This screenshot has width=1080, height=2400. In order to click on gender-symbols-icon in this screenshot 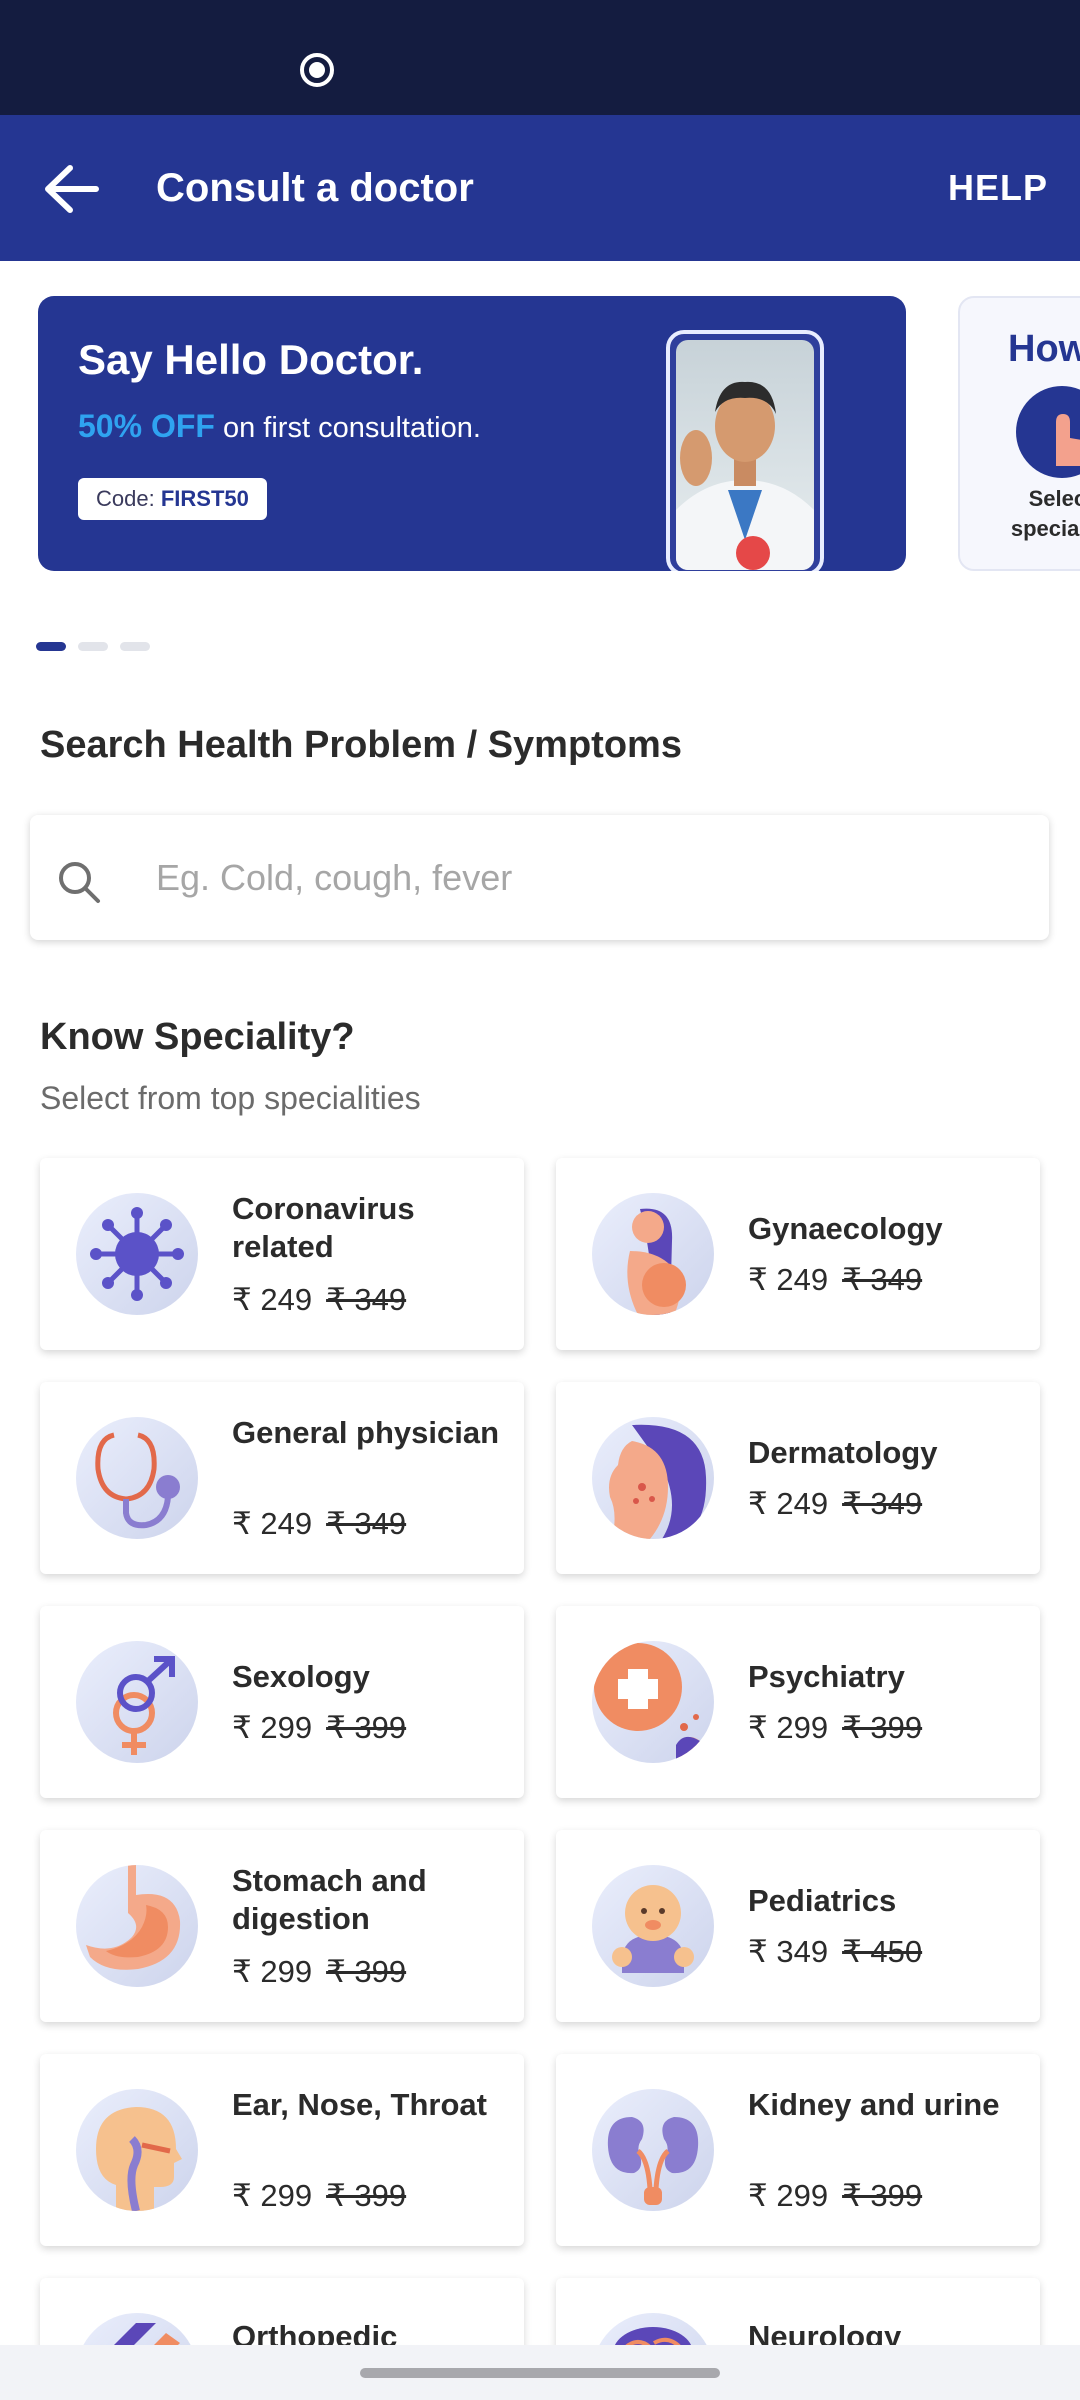, I will do `click(137, 1702)`.